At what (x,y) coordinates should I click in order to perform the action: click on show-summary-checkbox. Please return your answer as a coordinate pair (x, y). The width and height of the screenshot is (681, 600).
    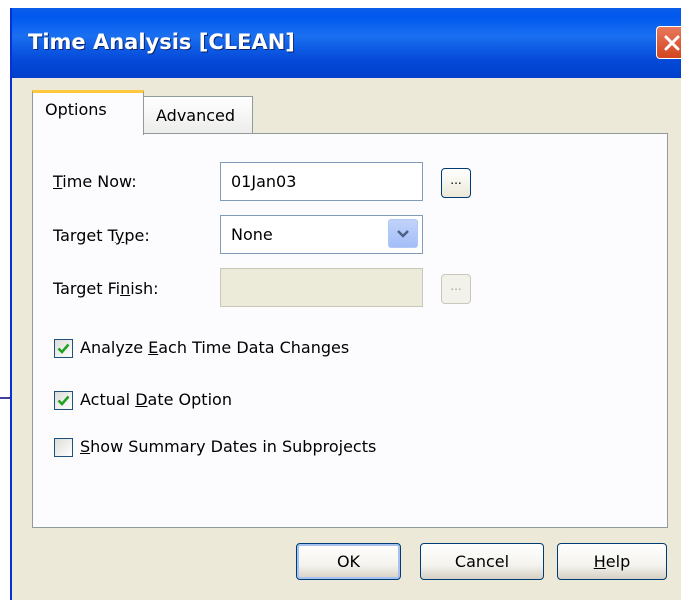
    Looking at the image, I should click on (63, 447).